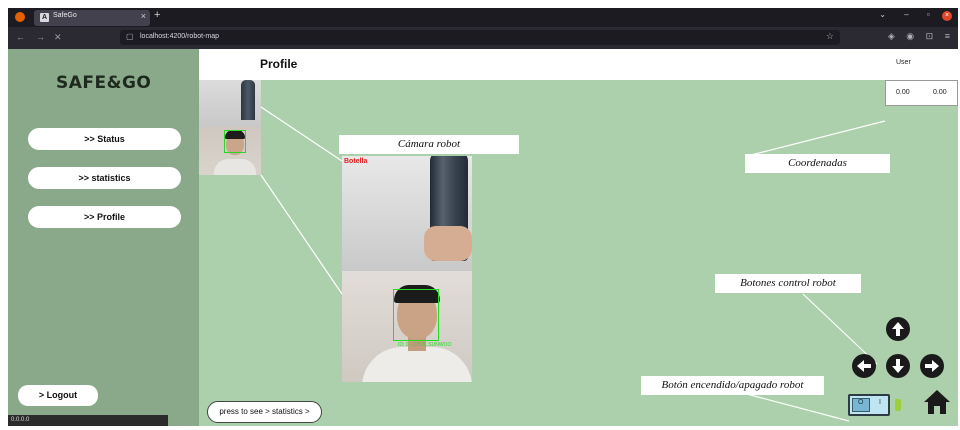 Image resolution: width=960 pixels, height=430 pixels. What do you see at coordinates (891, 36) in the screenshot?
I see `pocket-icon: ◈` at bounding box center [891, 36].